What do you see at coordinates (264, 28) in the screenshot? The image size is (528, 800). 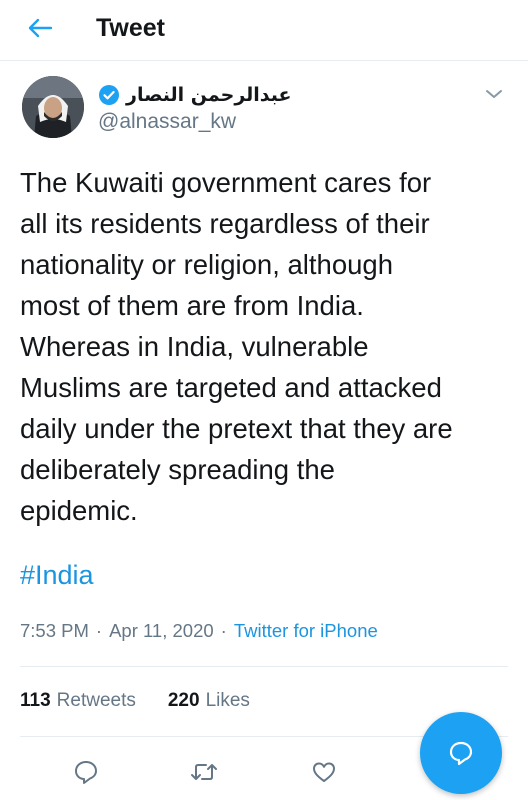 I see `top-bar: Tweet` at bounding box center [264, 28].